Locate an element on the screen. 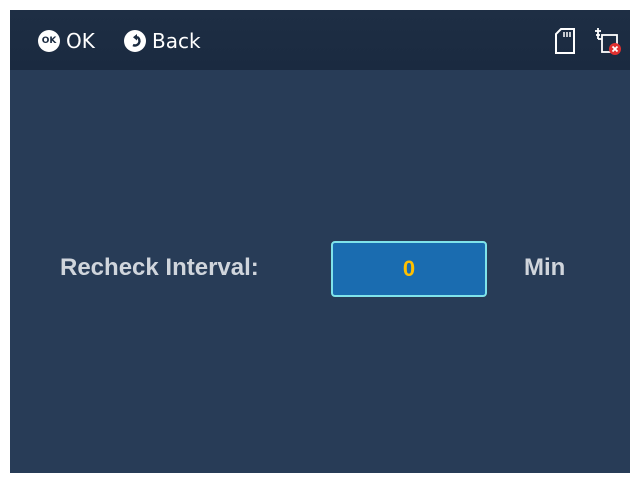  sd-card-icon is located at coordinates (565, 43).